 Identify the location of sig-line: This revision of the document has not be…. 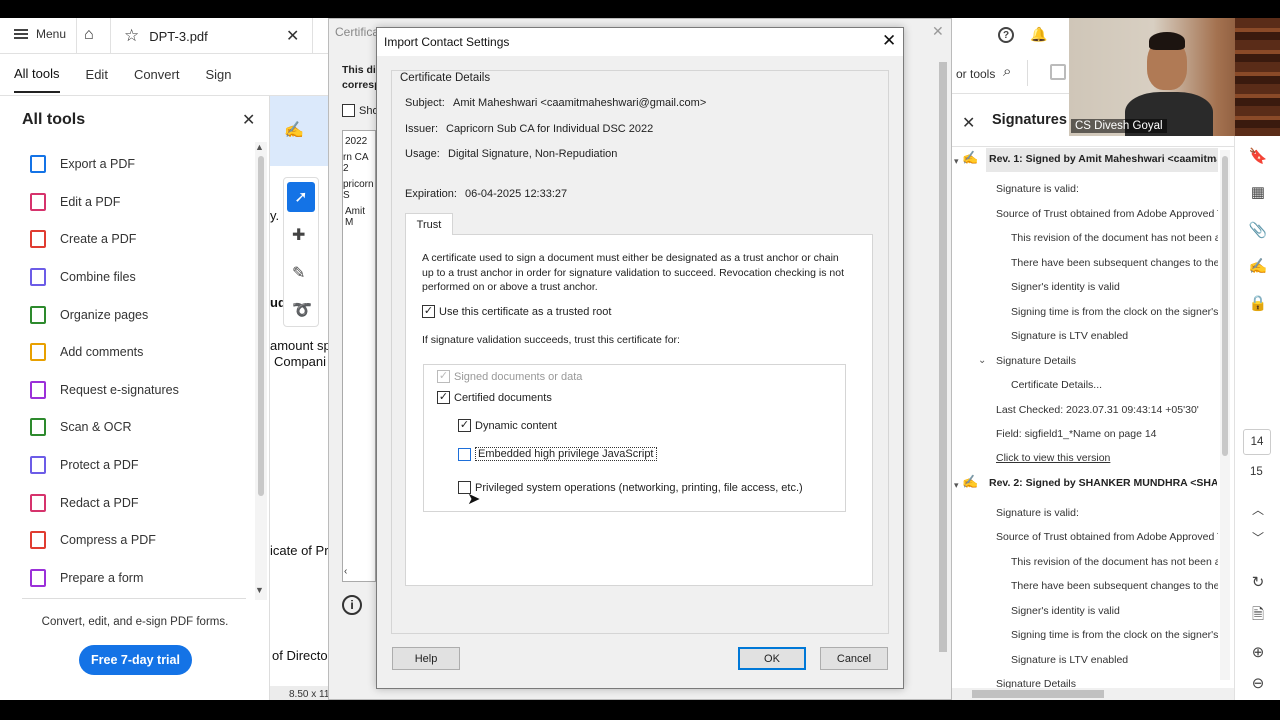
(1114, 562).